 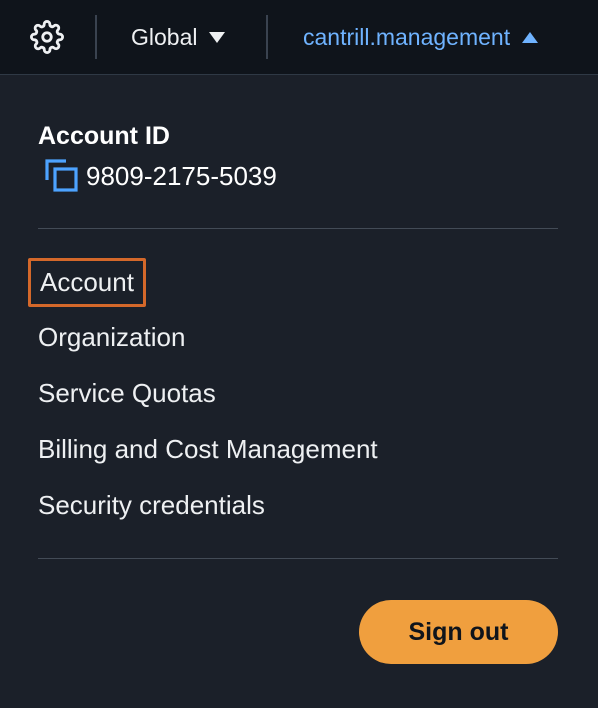 I want to click on account-id-value: 9809-2175-5039, so click(x=181, y=175).